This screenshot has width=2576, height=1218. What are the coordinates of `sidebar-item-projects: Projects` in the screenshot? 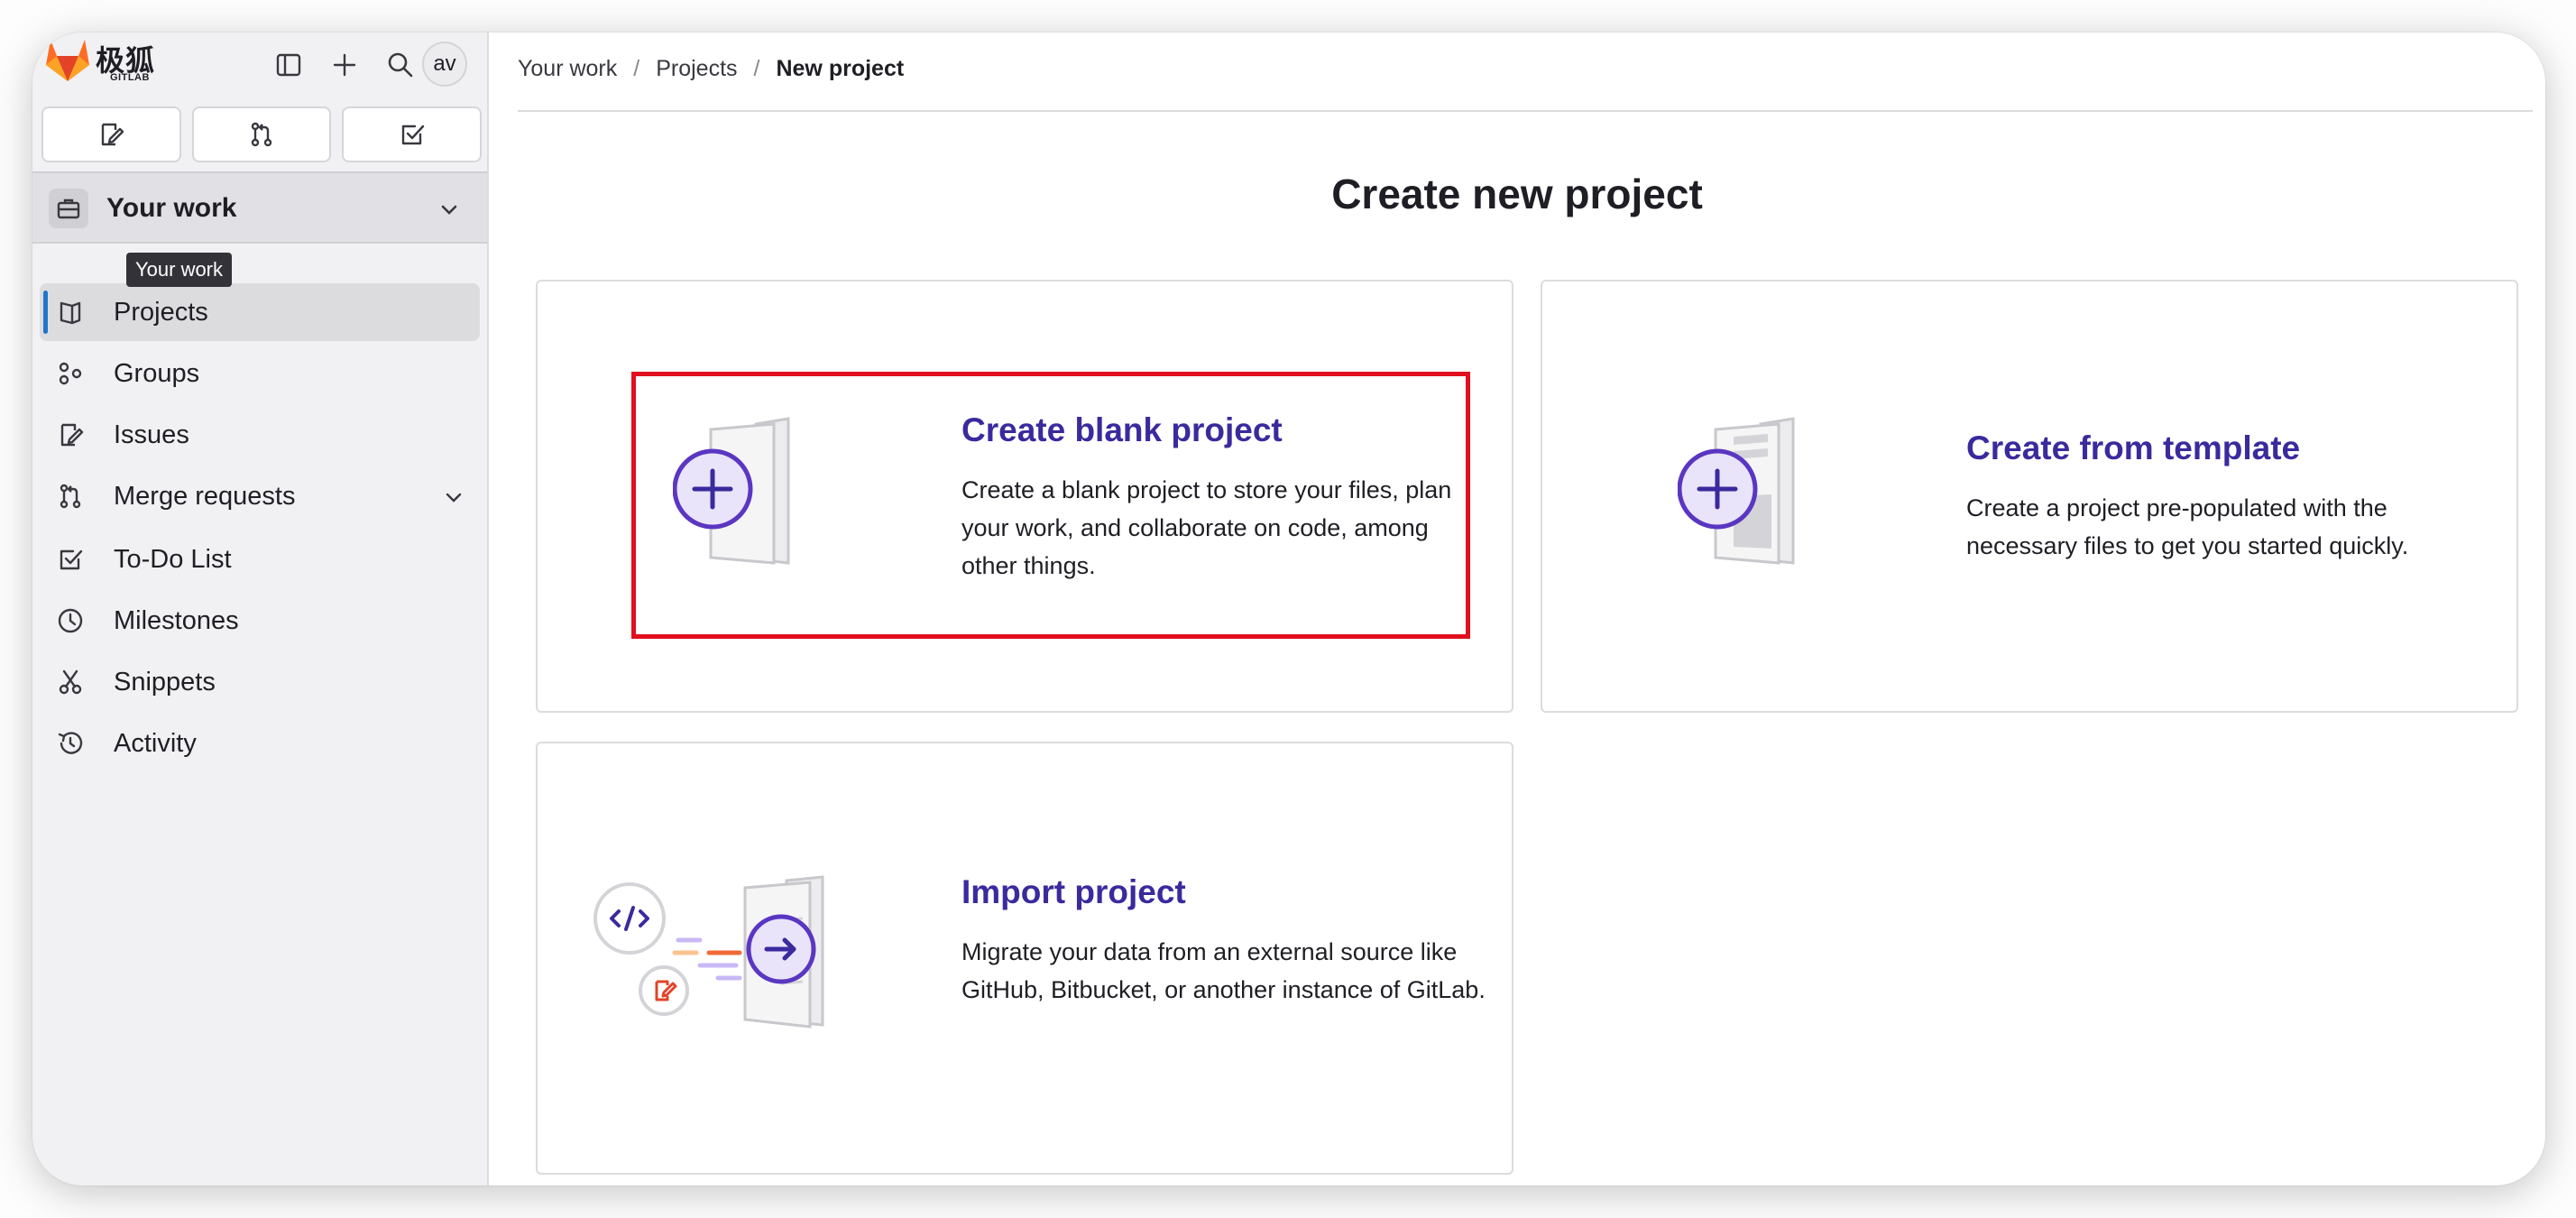 It's located at (260, 312).